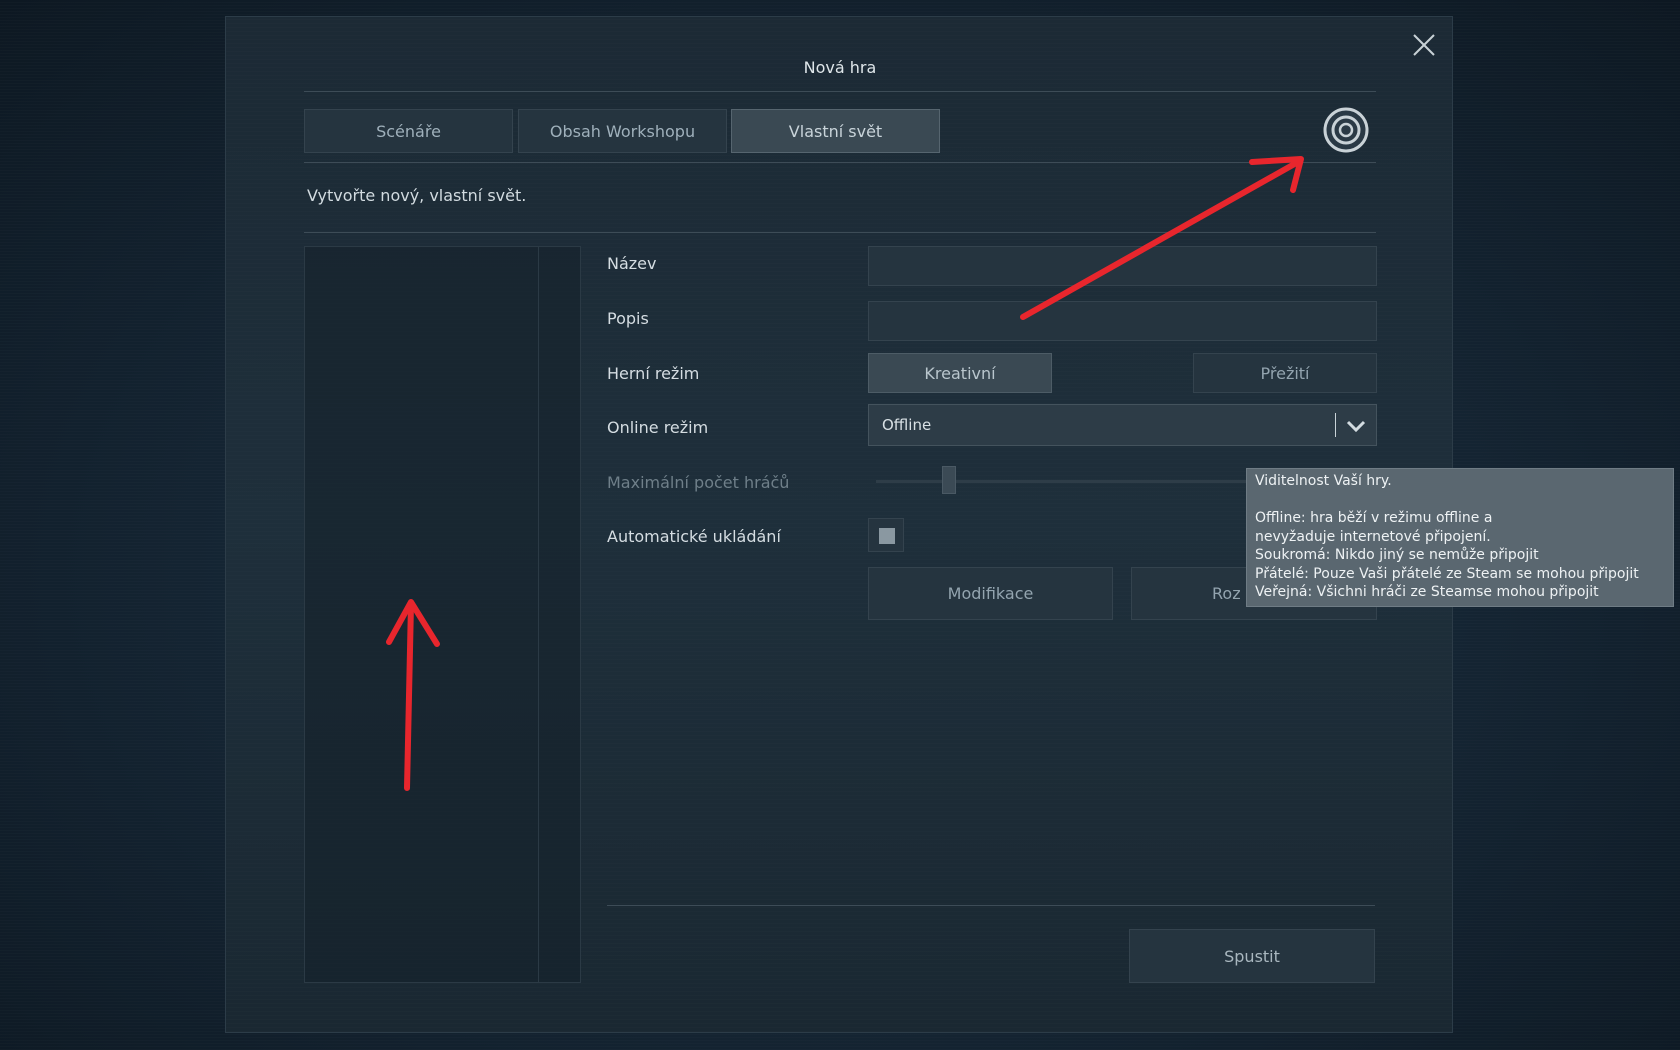 The image size is (1680, 1050). Describe the element at coordinates (1346, 130) in the screenshot. I see `settings-icon` at that location.